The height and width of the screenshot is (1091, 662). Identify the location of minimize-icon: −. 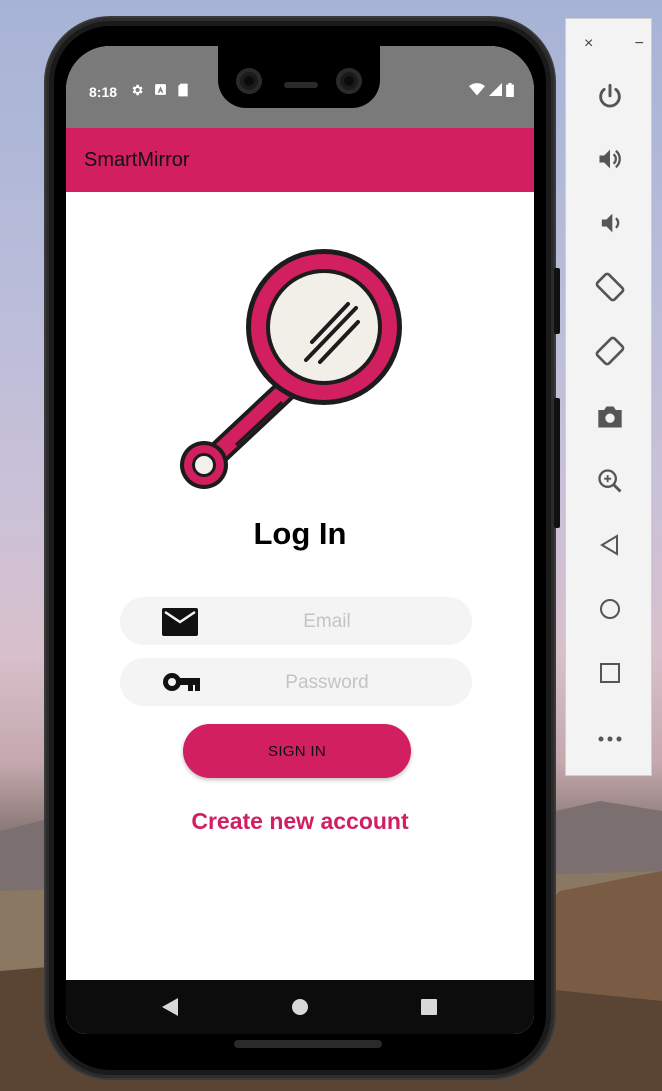
(639, 44).